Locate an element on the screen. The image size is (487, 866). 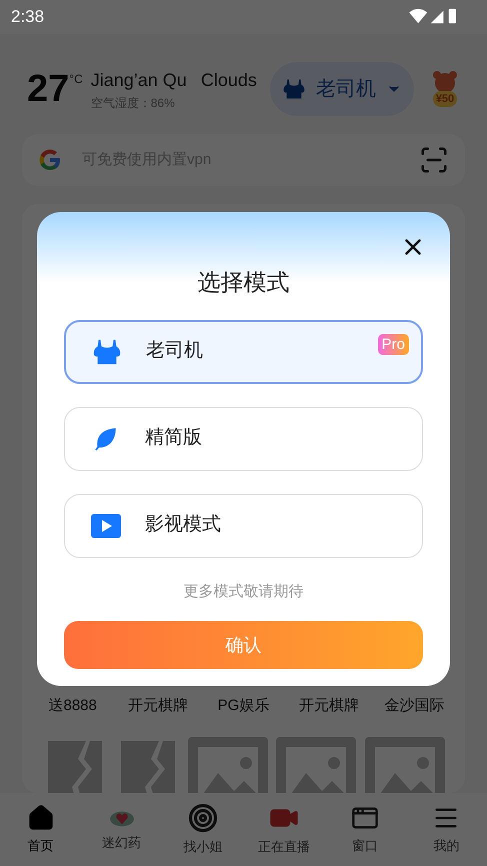
nav-tab: 首页 is located at coordinates (41, 830).